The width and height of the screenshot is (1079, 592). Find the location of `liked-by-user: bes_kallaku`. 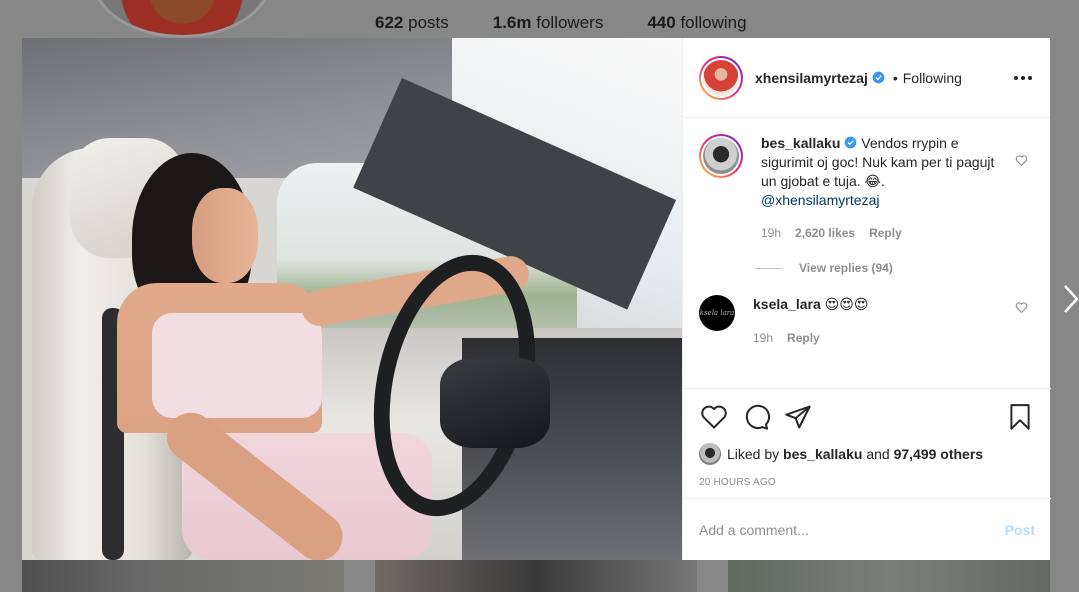

liked-by-user: bes_kallaku is located at coordinates (822, 454).